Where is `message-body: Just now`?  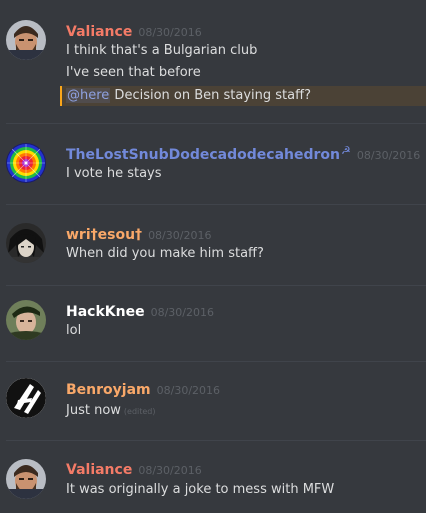 message-body: Just now is located at coordinates (93, 410).